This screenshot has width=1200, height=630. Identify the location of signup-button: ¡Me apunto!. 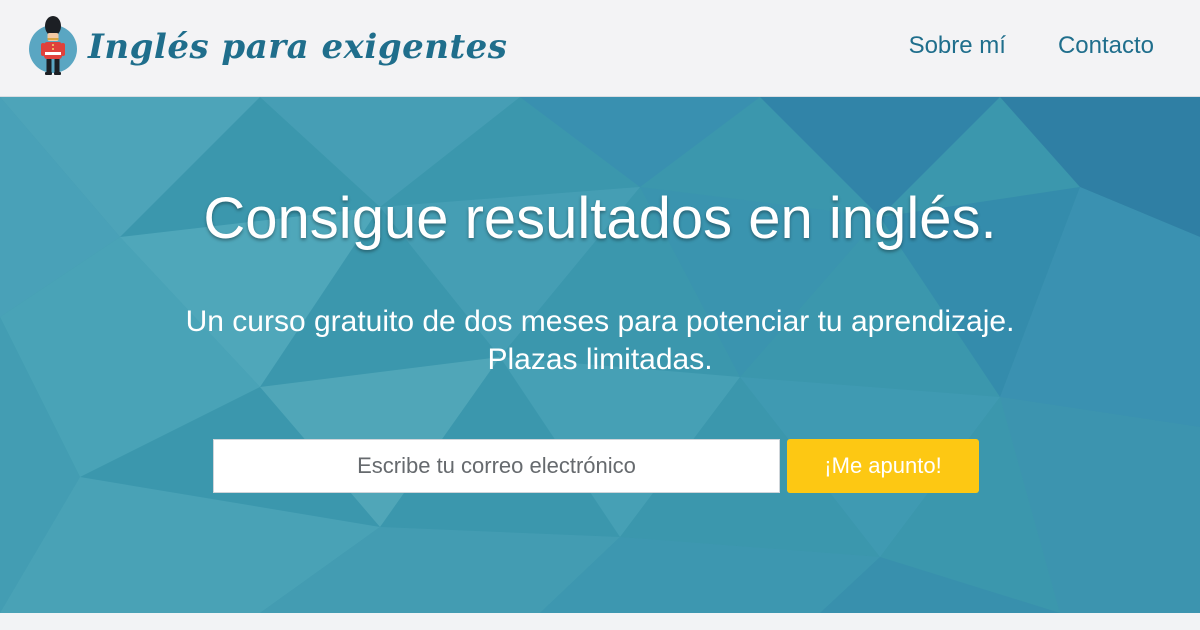
(883, 466).